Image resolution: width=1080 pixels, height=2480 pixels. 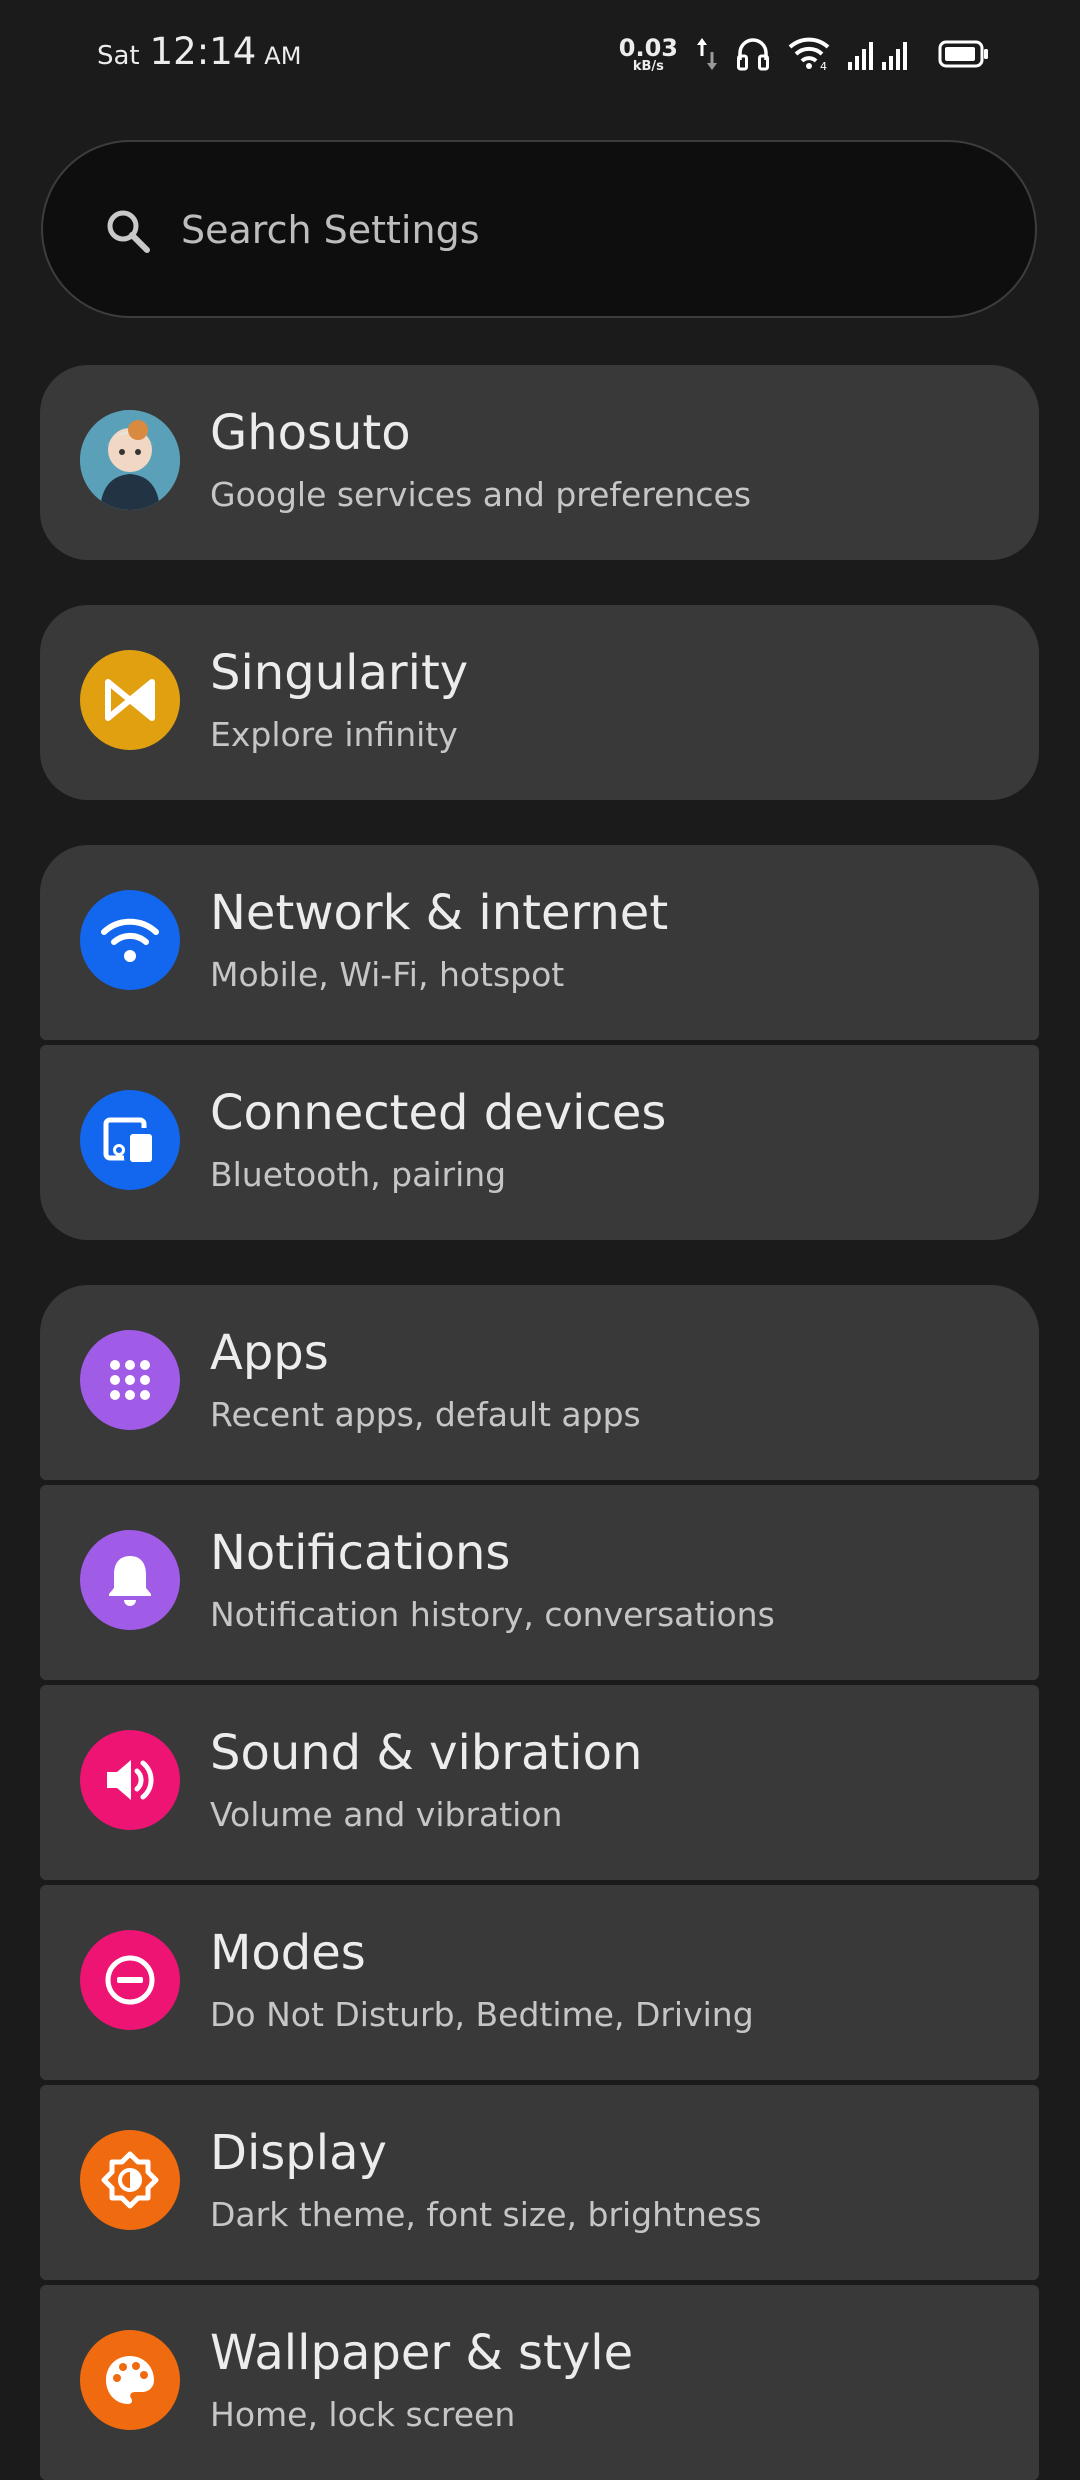 I want to click on search-input, so click(x=561, y=230).